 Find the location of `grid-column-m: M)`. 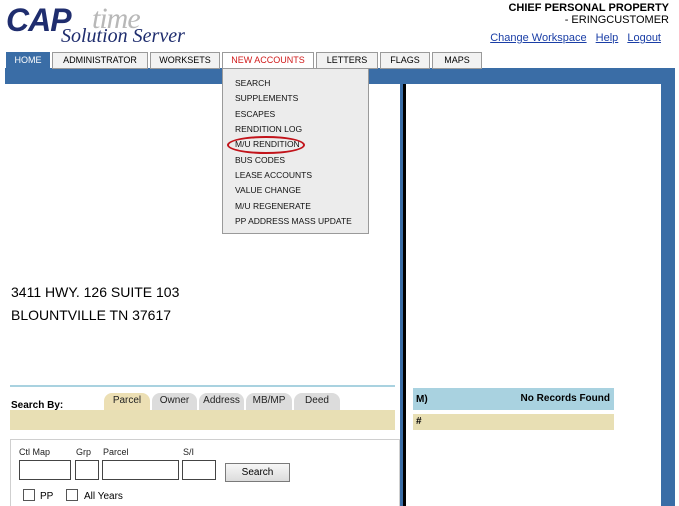

grid-column-m: M) is located at coordinates (422, 399).